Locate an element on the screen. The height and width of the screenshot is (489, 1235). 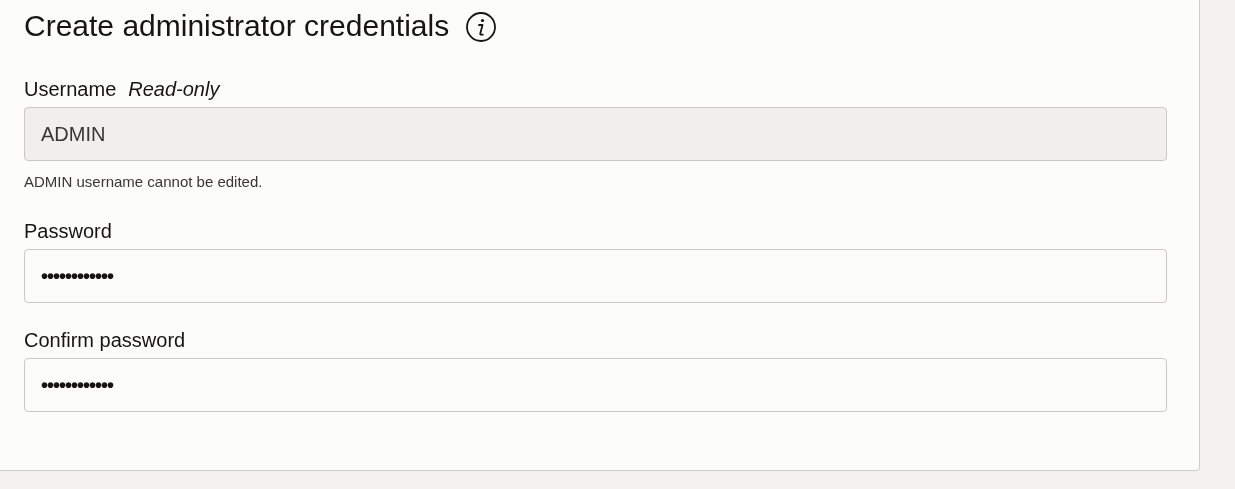
info-icon is located at coordinates (481, 27).